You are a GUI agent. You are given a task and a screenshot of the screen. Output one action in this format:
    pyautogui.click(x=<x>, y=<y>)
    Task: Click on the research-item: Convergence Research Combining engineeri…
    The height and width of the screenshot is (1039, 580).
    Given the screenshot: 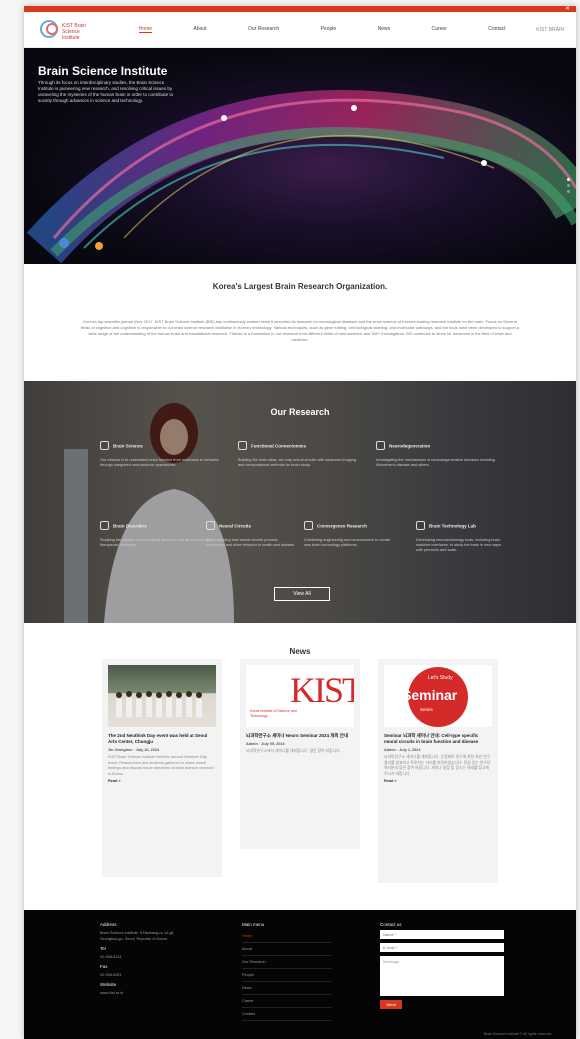 What is the action you would take?
    pyautogui.click(x=349, y=532)
    